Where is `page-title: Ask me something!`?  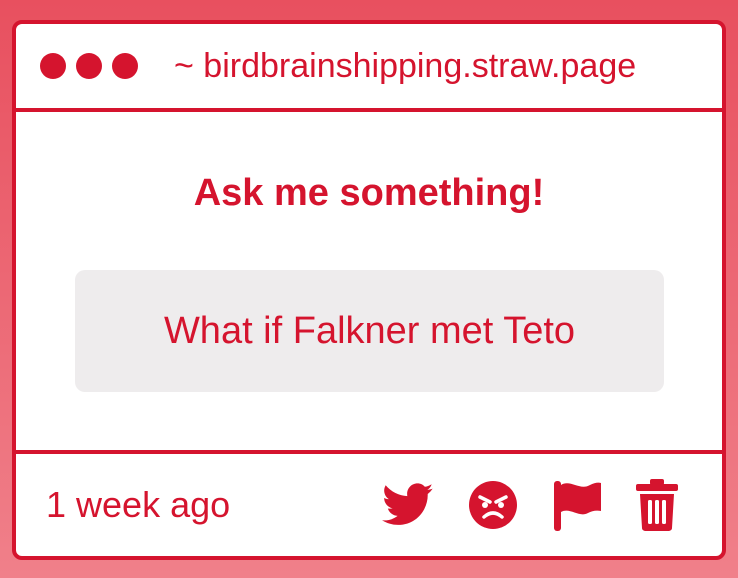 page-title: Ask me something! is located at coordinates (369, 193).